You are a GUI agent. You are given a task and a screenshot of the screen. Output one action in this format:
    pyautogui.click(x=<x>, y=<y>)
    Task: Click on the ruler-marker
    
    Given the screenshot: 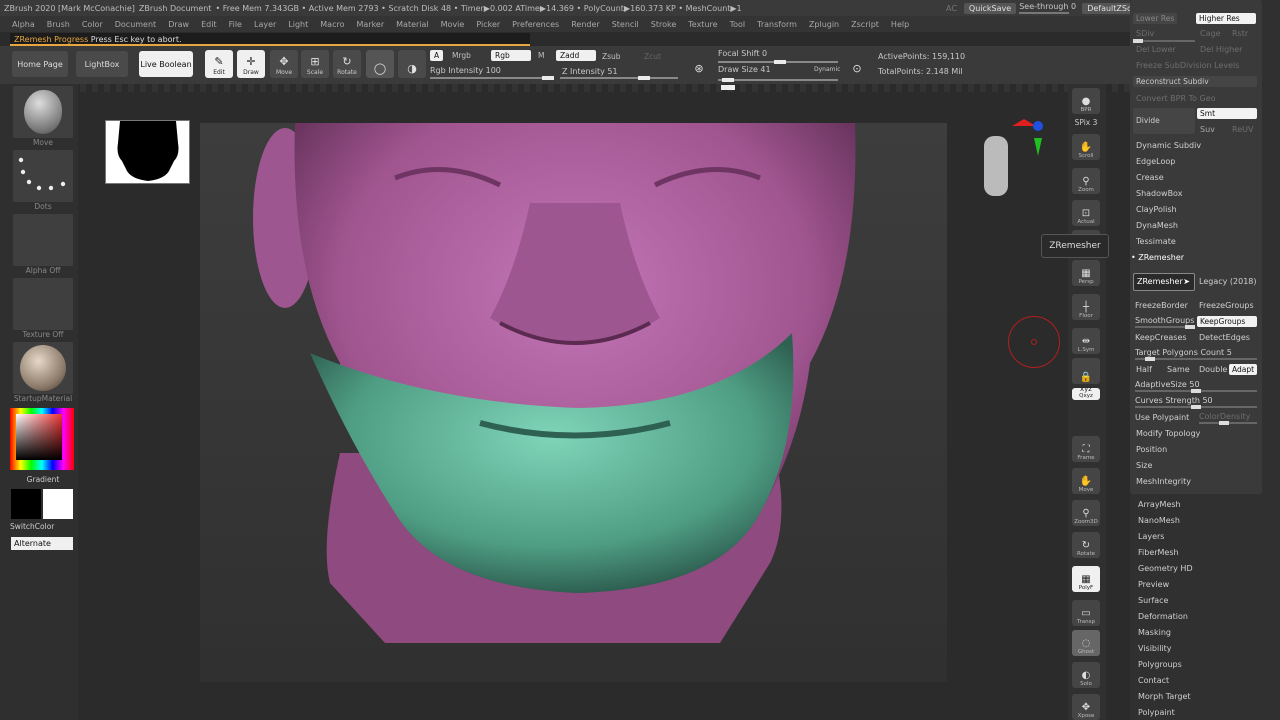 What is the action you would take?
    pyautogui.click(x=728, y=87)
    